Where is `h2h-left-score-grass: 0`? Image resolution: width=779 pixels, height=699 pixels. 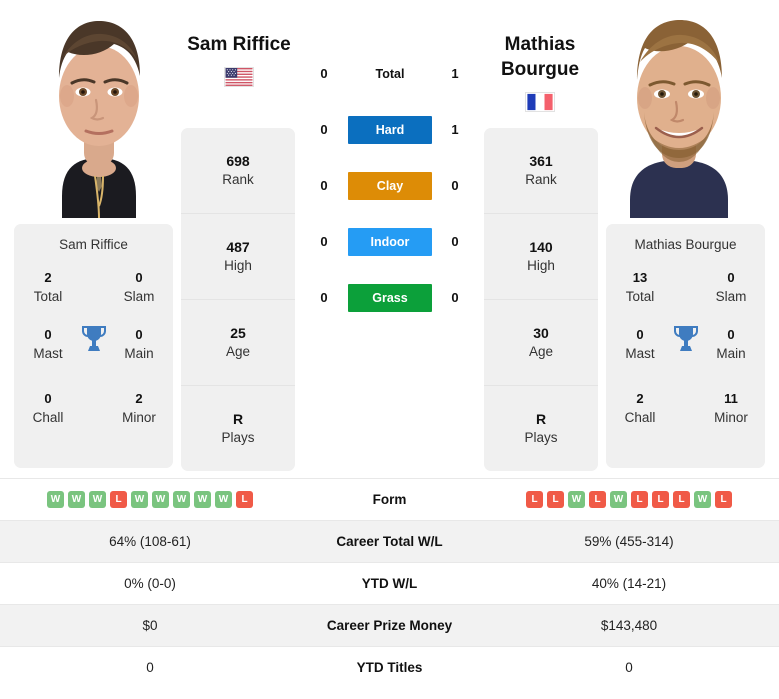
h2h-left-score-grass: 0 is located at coordinates (324, 297).